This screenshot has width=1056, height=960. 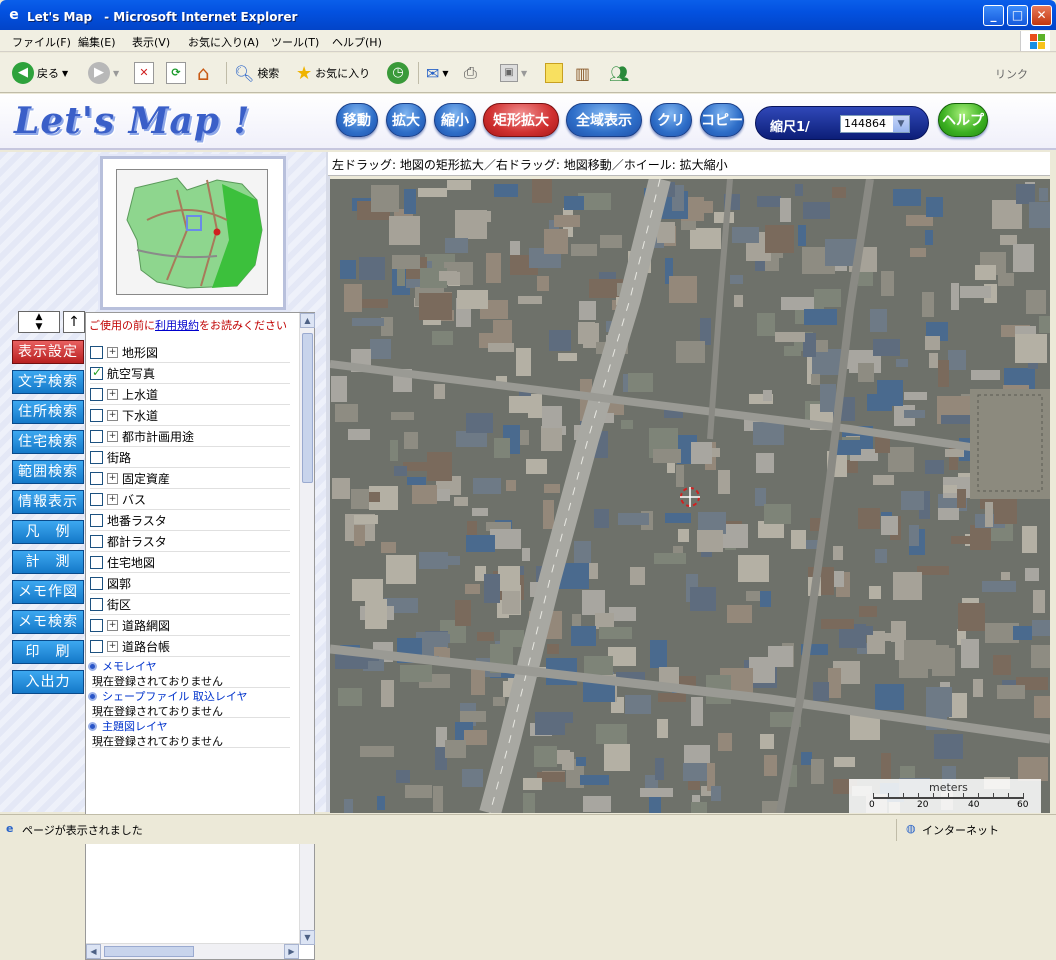 I want to click on layer-item: 都計ラスタ, so click(x=190, y=542).